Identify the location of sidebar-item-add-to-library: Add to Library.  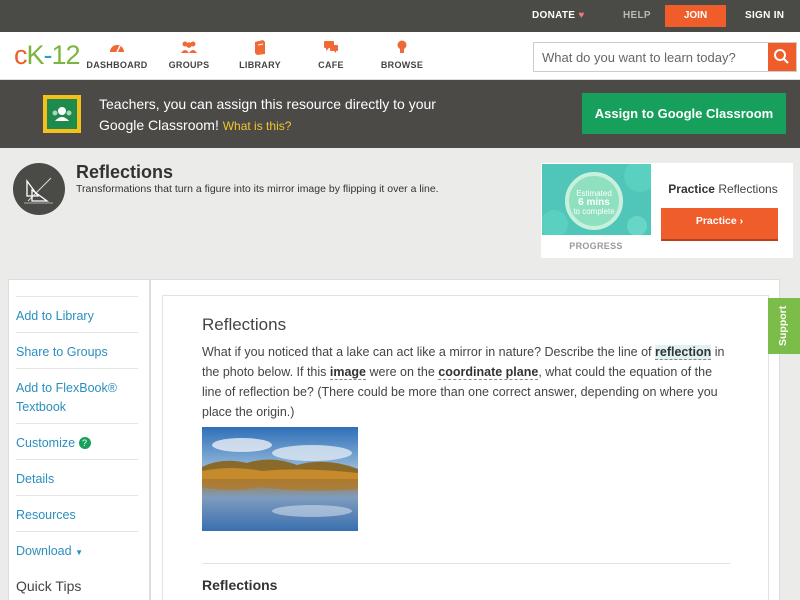
(77, 311).